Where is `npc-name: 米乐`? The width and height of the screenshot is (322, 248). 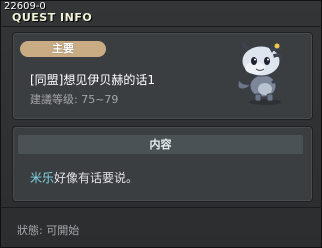 npc-name: 米乐 is located at coordinates (42, 178).